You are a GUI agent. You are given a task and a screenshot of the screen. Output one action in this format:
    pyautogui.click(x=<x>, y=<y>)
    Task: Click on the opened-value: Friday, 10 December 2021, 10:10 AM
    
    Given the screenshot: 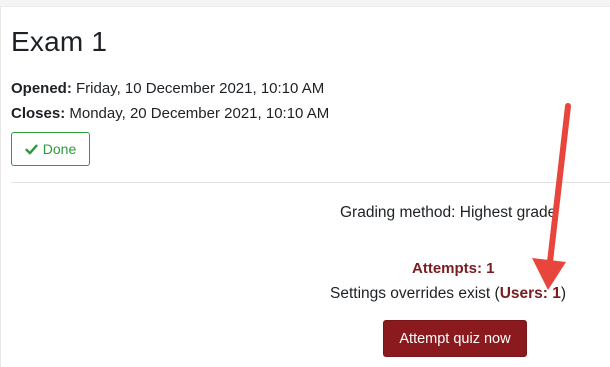 What is the action you would take?
    pyautogui.click(x=198, y=88)
    